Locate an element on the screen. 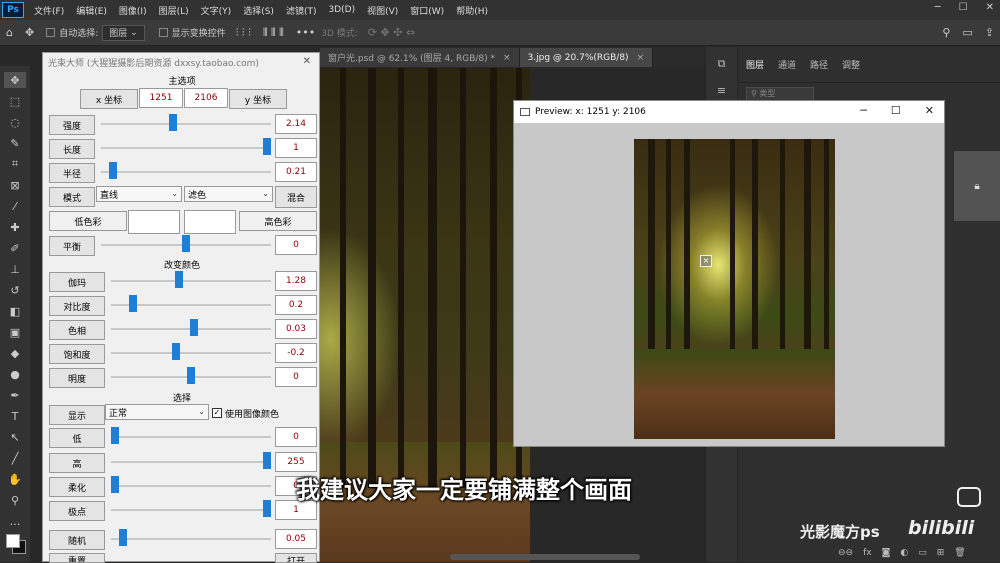 This screenshot has width=1000, height=563. strength-field: 2.14 is located at coordinates (296, 124).